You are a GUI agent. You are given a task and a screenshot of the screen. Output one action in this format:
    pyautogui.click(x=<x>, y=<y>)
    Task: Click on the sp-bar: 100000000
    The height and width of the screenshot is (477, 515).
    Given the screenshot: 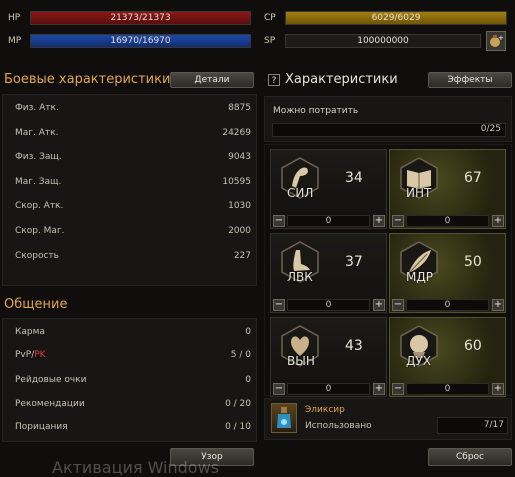 What is the action you would take?
    pyautogui.click(x=383, y=41)
    